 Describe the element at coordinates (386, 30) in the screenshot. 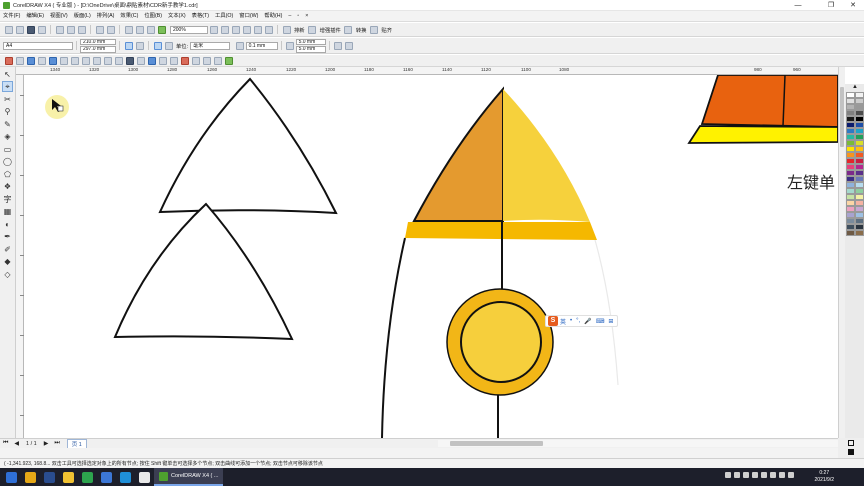

I see `snap-button: 贴齐` at that location.